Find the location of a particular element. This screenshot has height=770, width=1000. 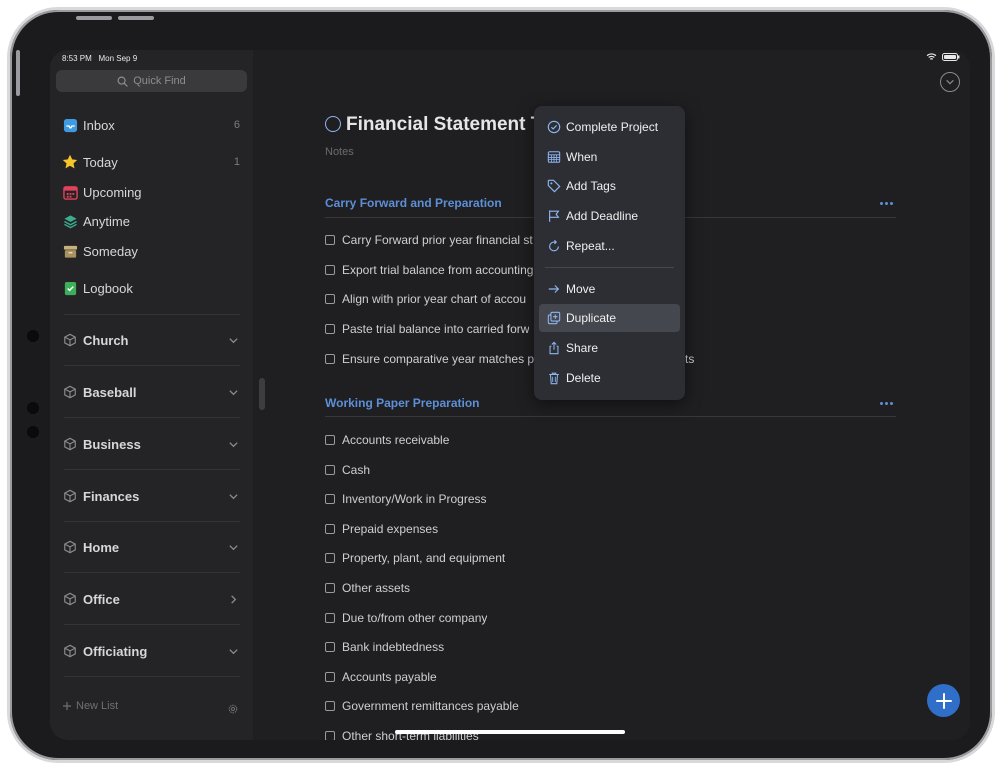

task-item: Carry Forward prior year financial st is located at coordinates (429, 240).